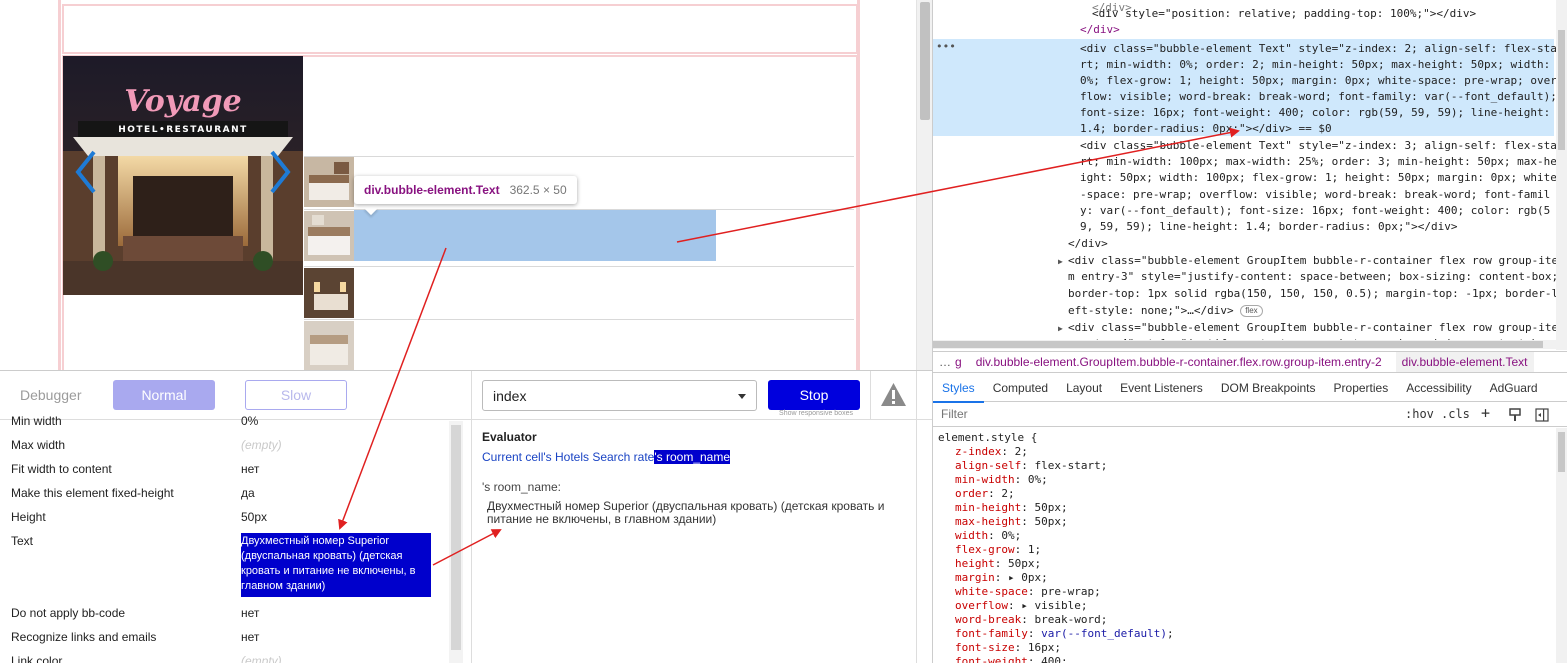 Image resolution: width=1567 pixels, height=663 pixels. What do you see at coordinates (1165, 311) in the screenshot?
I see `dom-line: eft-style: none;">…</div> flex` at bounding box center [1165, 311].